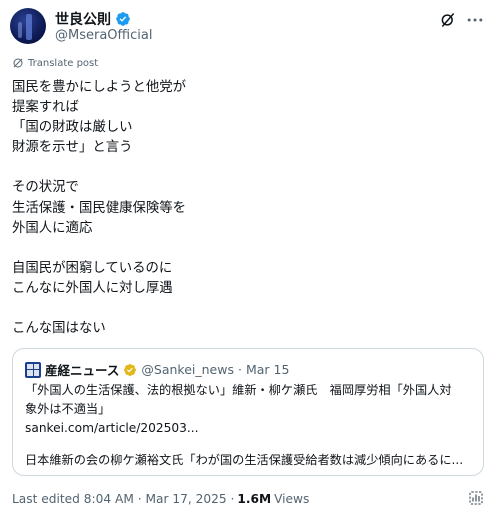 The image size is (497, 512). What do you see at coordinates (59, 329) in the screenshot?
I see `post-text-line: こんな国はない` at bounding box center [59, 329].